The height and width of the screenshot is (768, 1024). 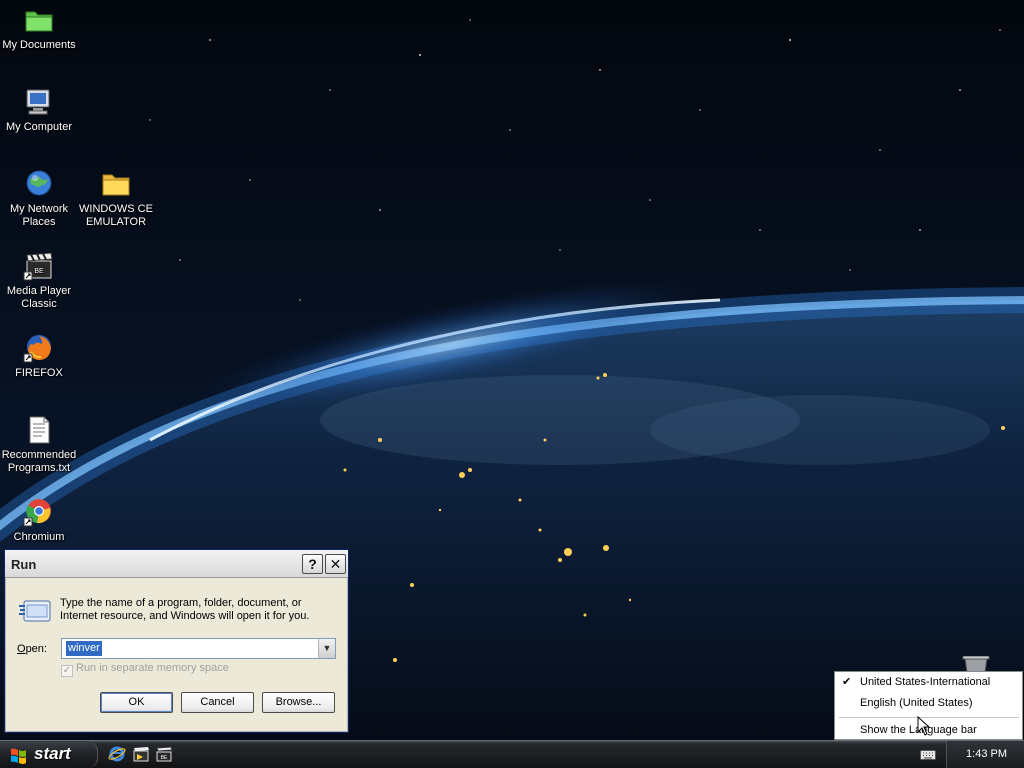 What do you see at coordinates (67, 671) in the screenshot?
I see `separate-memory-checkbox: ✓` at bounding box center [67, 671].